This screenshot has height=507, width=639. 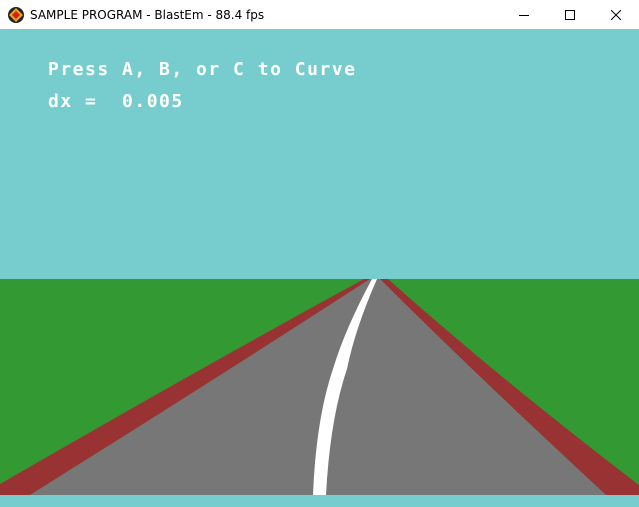 I want to click on bottom-border, so click(x=319, y=501).